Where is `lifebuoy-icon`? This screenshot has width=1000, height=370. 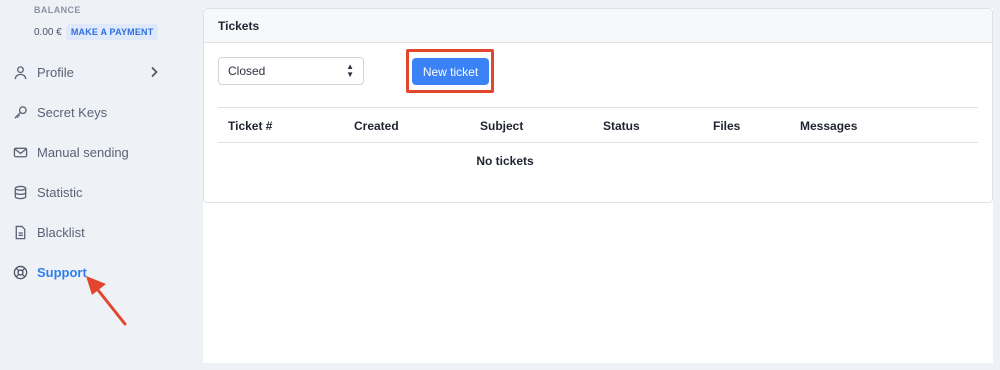
lifebuoy-icon is located at coordinates (20, 272).